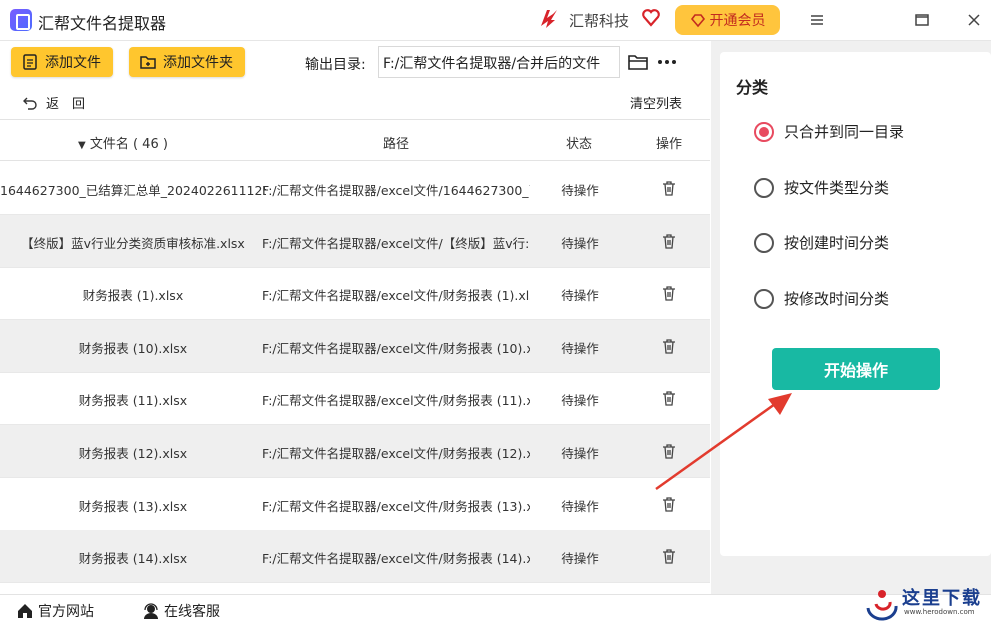 This screenshot has width=991, height=622. I want to click on official-site-label: 官方网站, so click(66, 612).